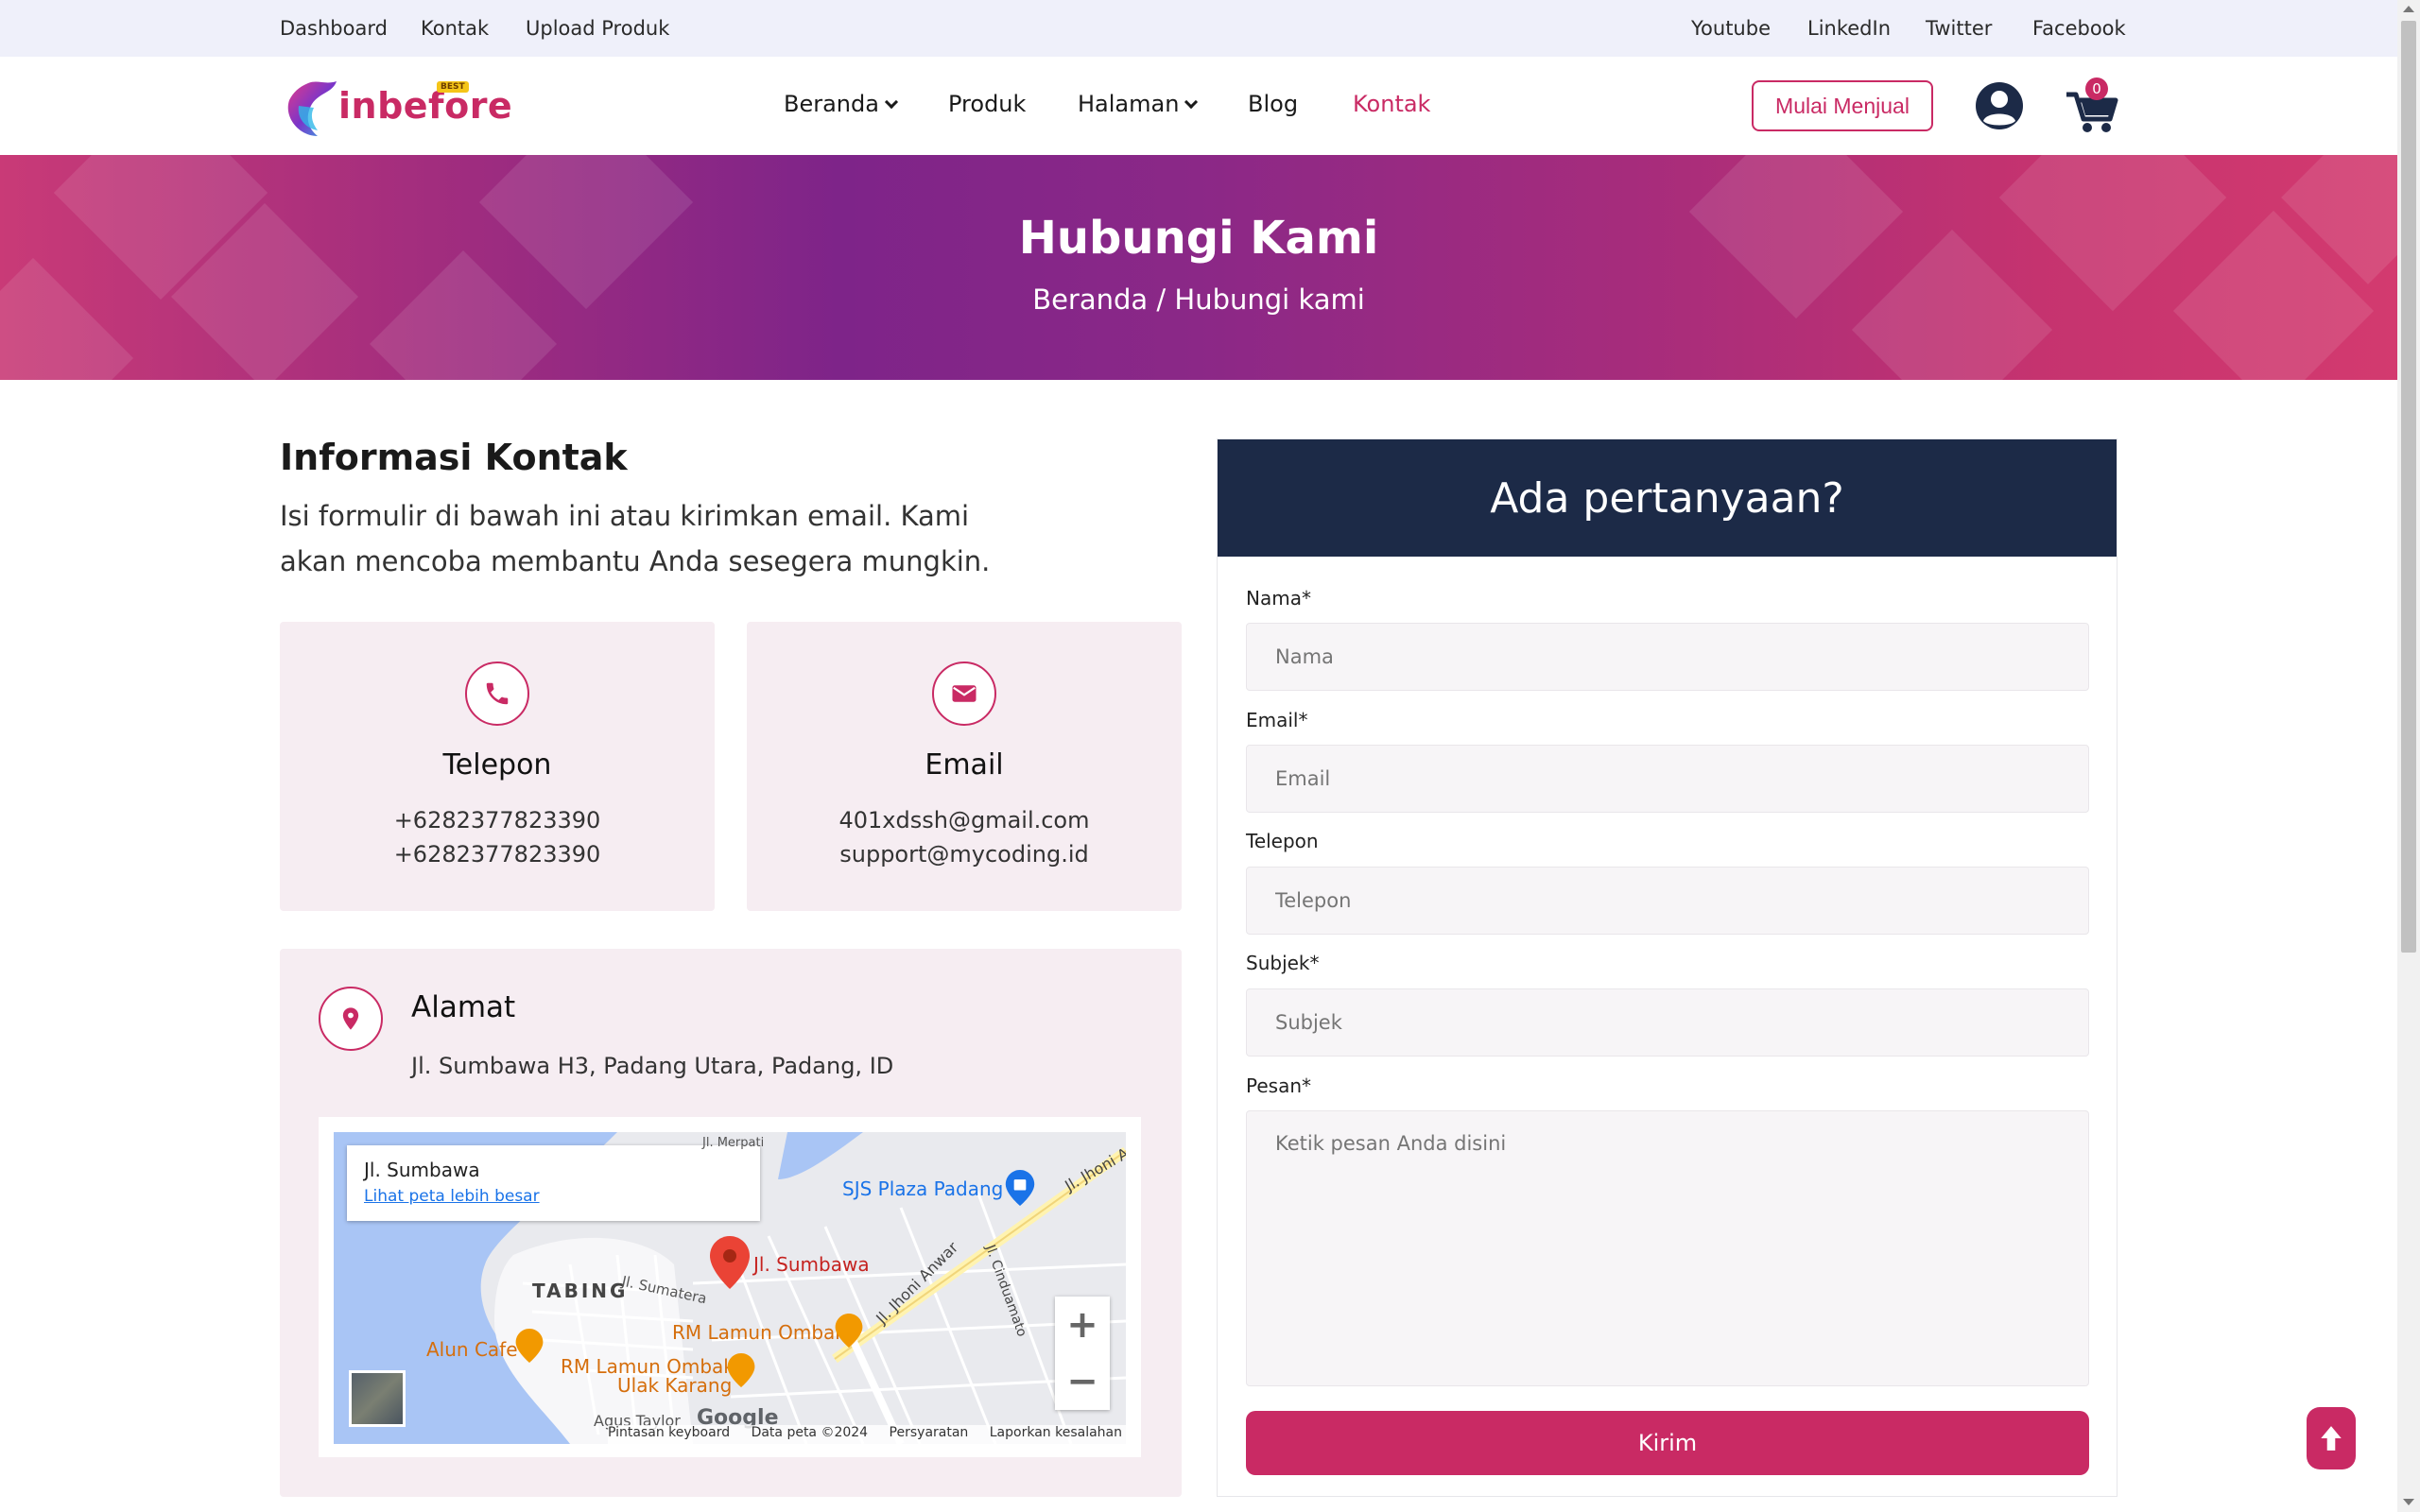 This screenshot has height=1512, width=2420. Describe the element at coordinates (831, 104) in the screenshot. I see `nav-label-beranda: Beranda` at that location.